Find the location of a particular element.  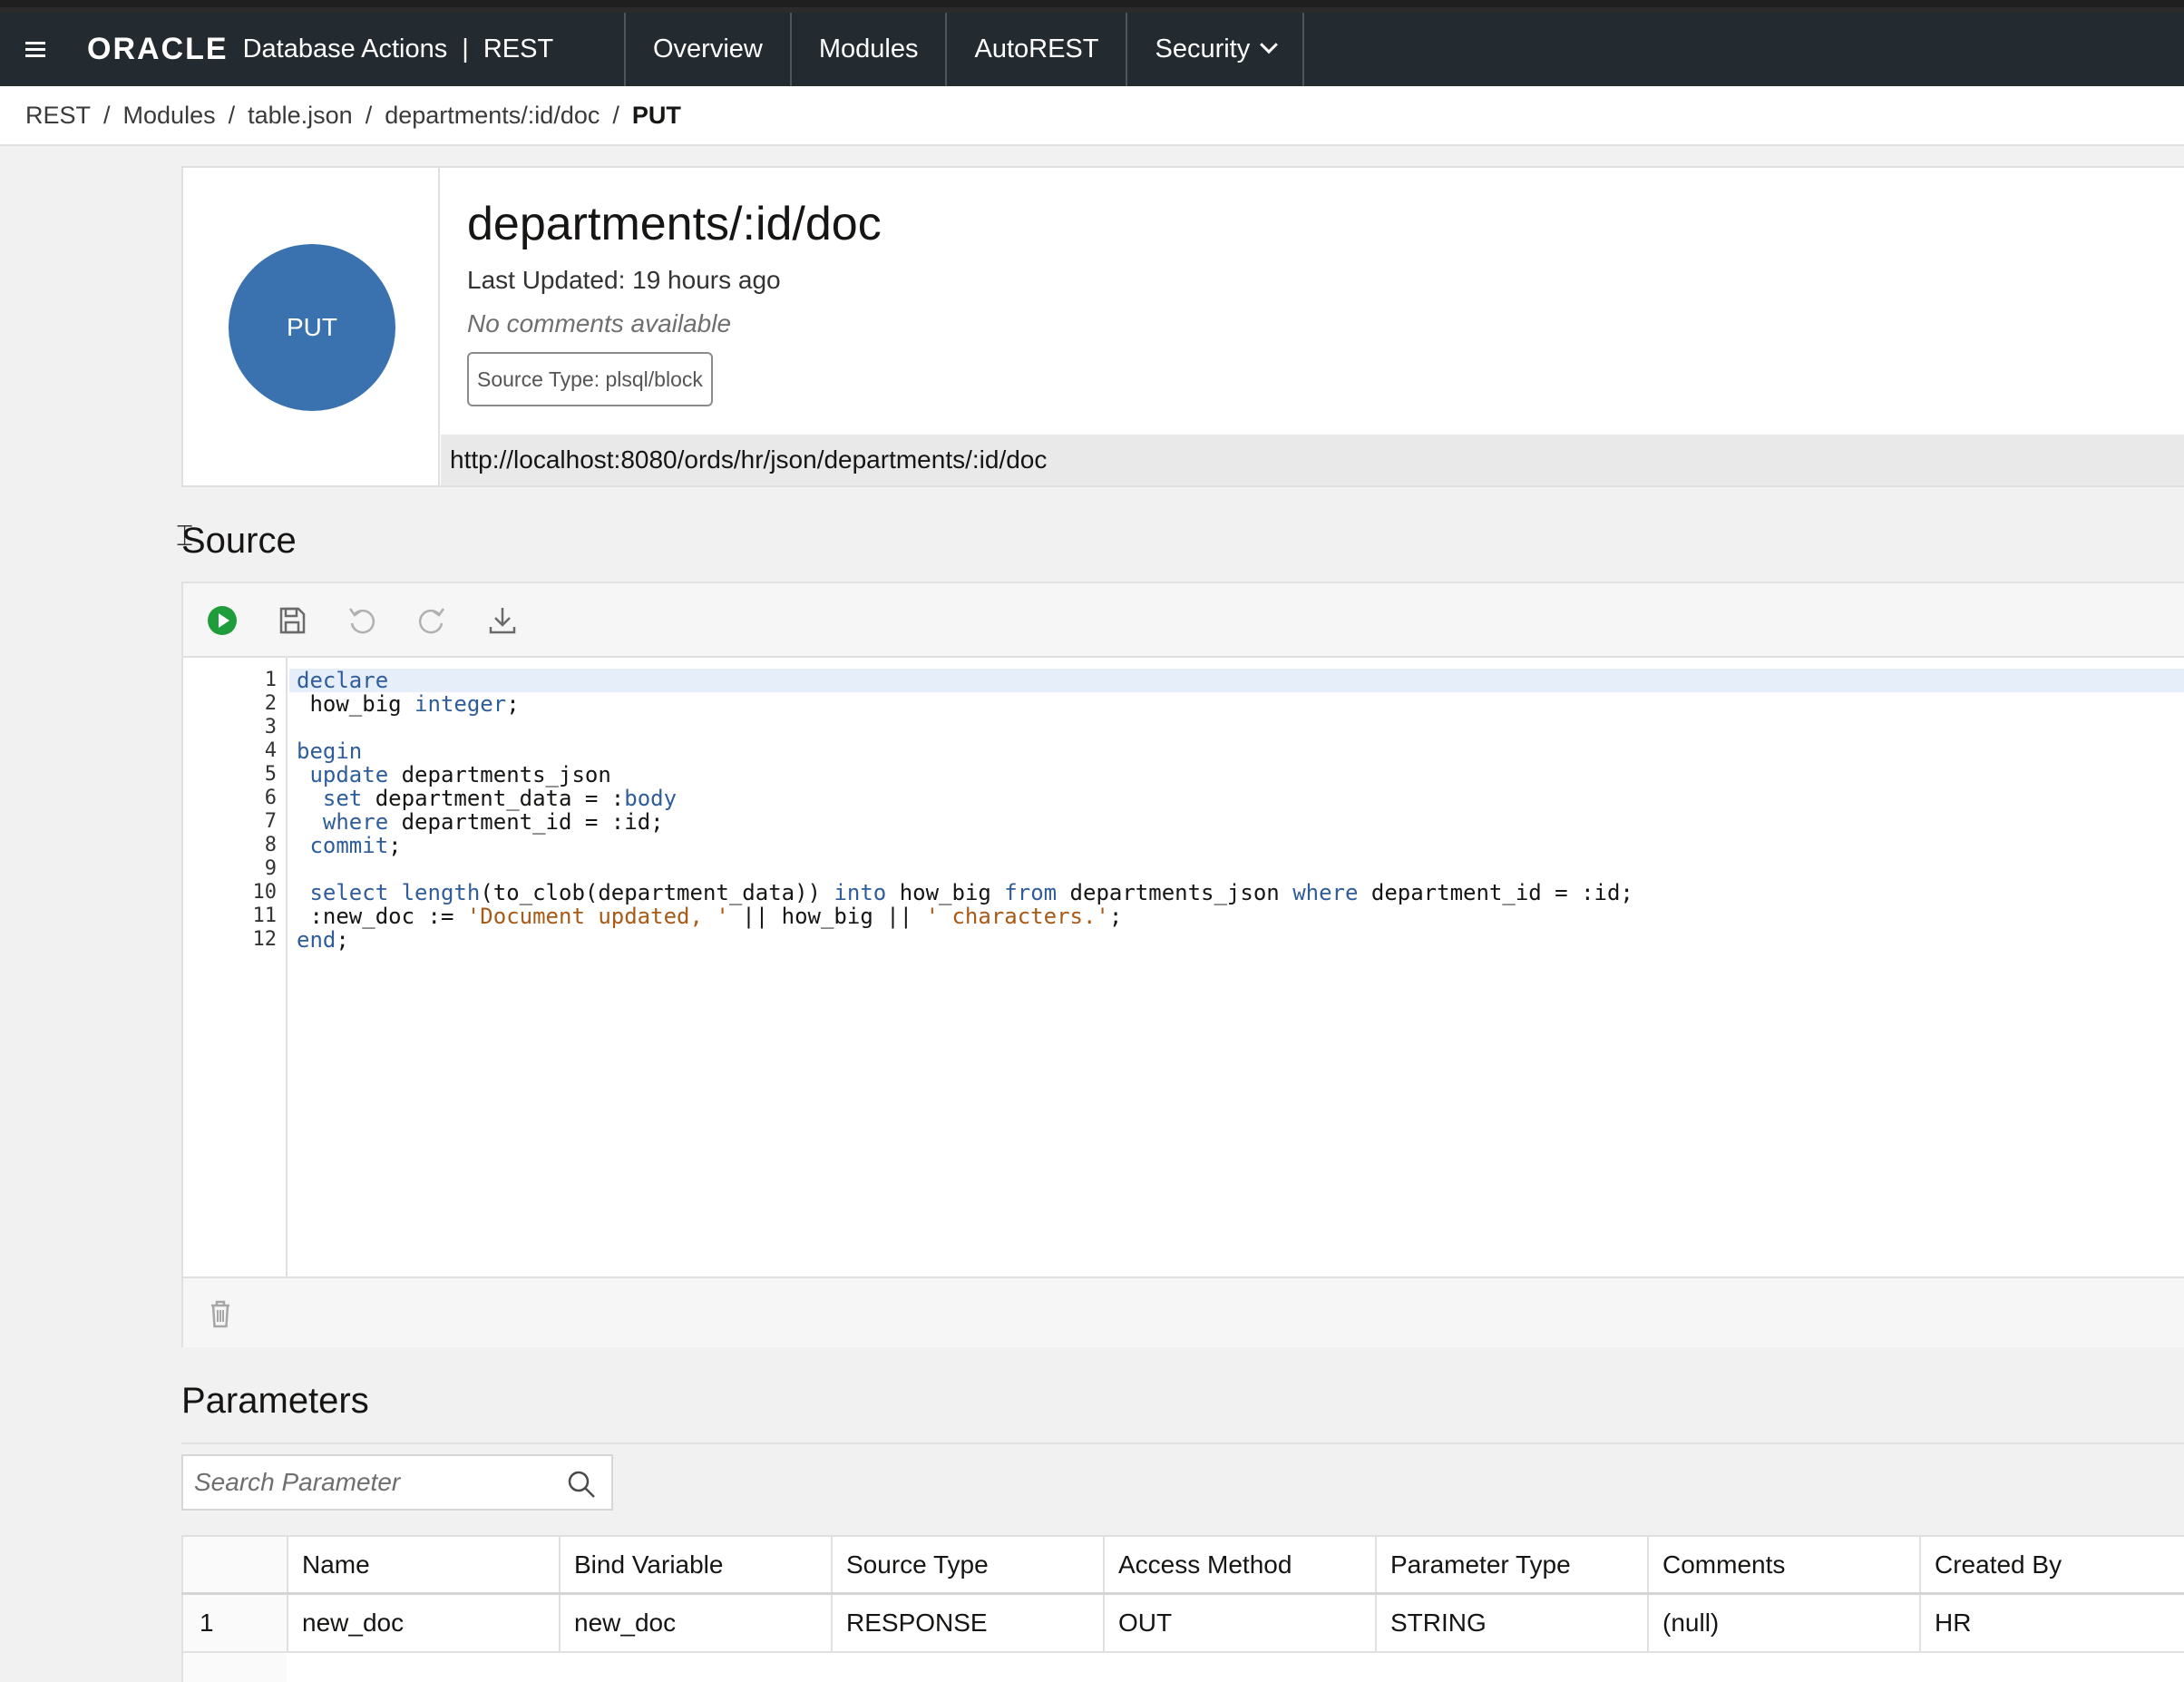

row-number-header is located at coordinates (234, 1564).